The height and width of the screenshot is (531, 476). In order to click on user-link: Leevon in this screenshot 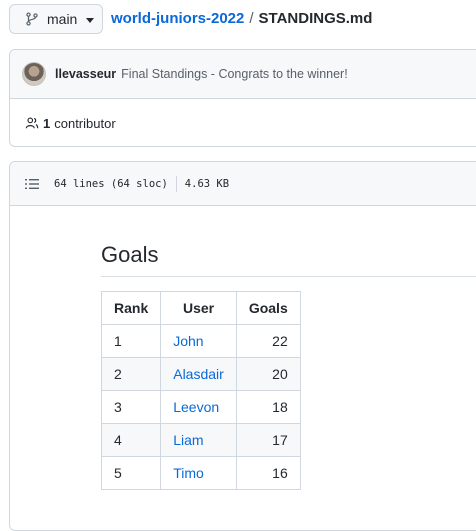, I will do `click(196, 407)`.